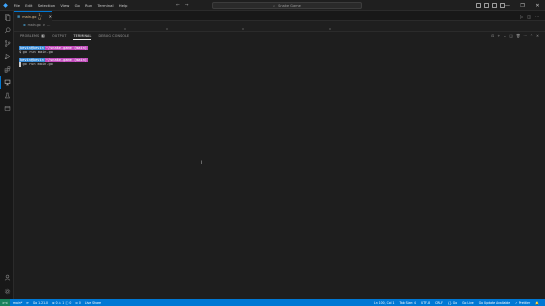  I want to click on activity-bar, so click(7, 155).